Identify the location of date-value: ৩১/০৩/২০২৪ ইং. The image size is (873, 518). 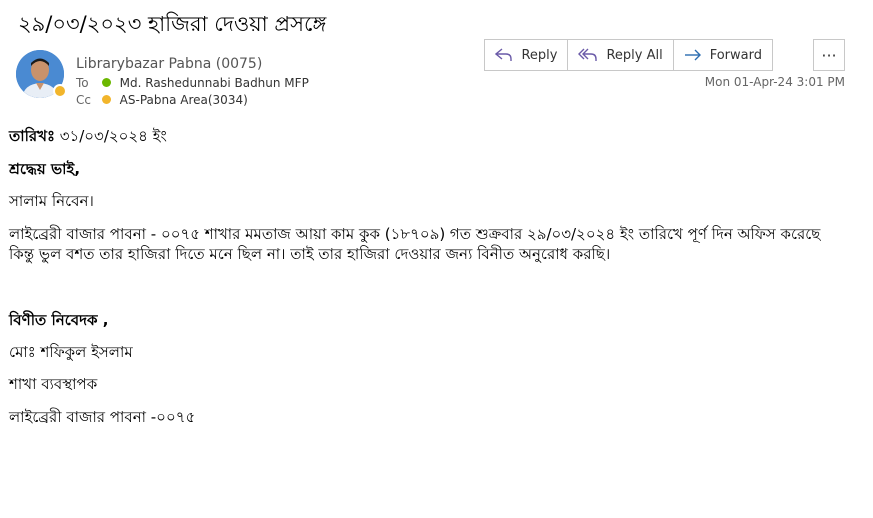
(111, 136).